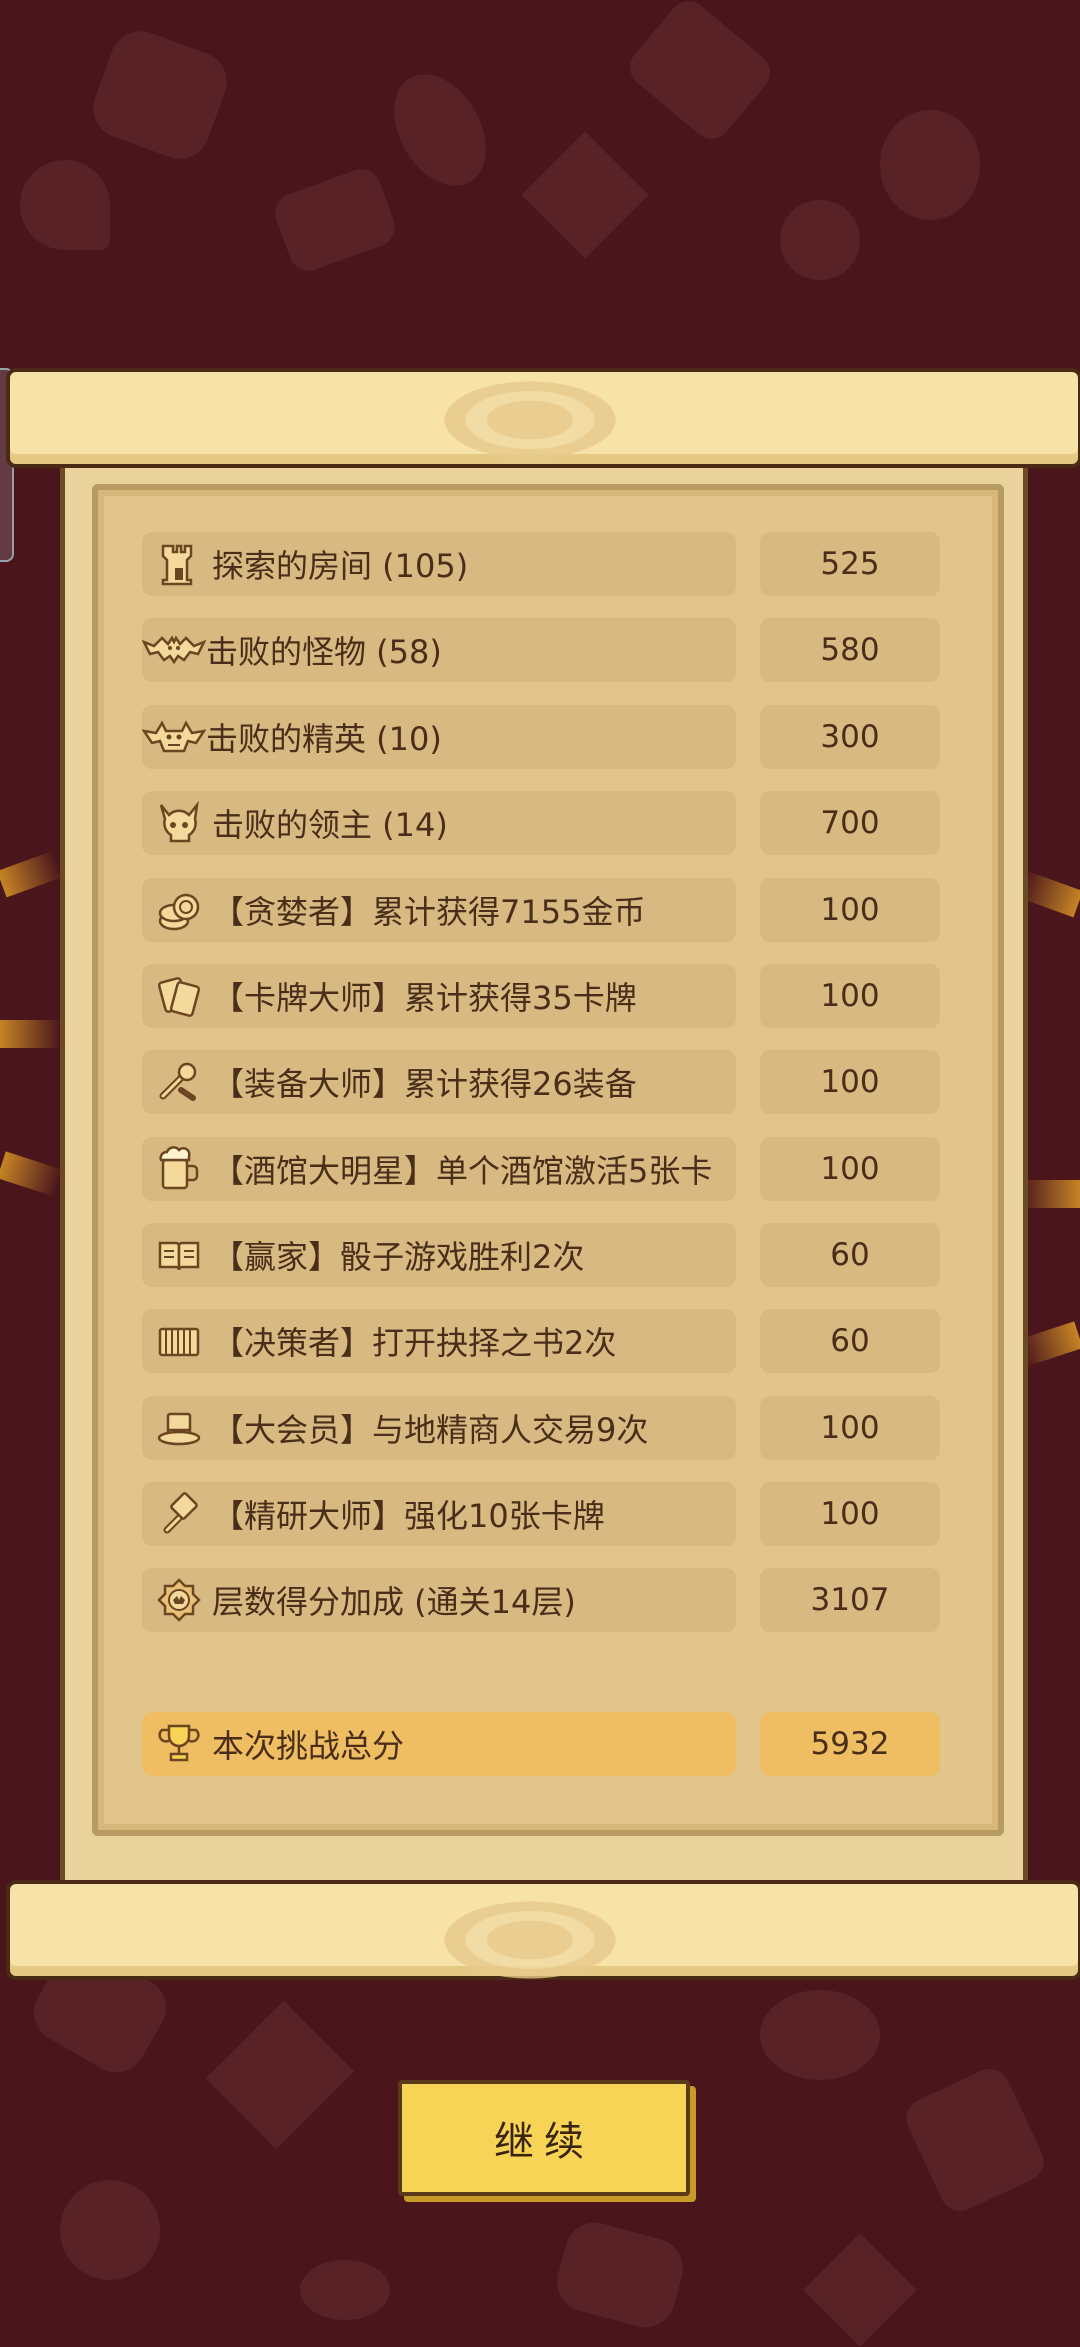 This screenshot has height=2347, width=1080. What do you see at coordinates (544, 2138) in the screenshot?
I see `continue-button: 继续` at bounding box center [544, 2138].